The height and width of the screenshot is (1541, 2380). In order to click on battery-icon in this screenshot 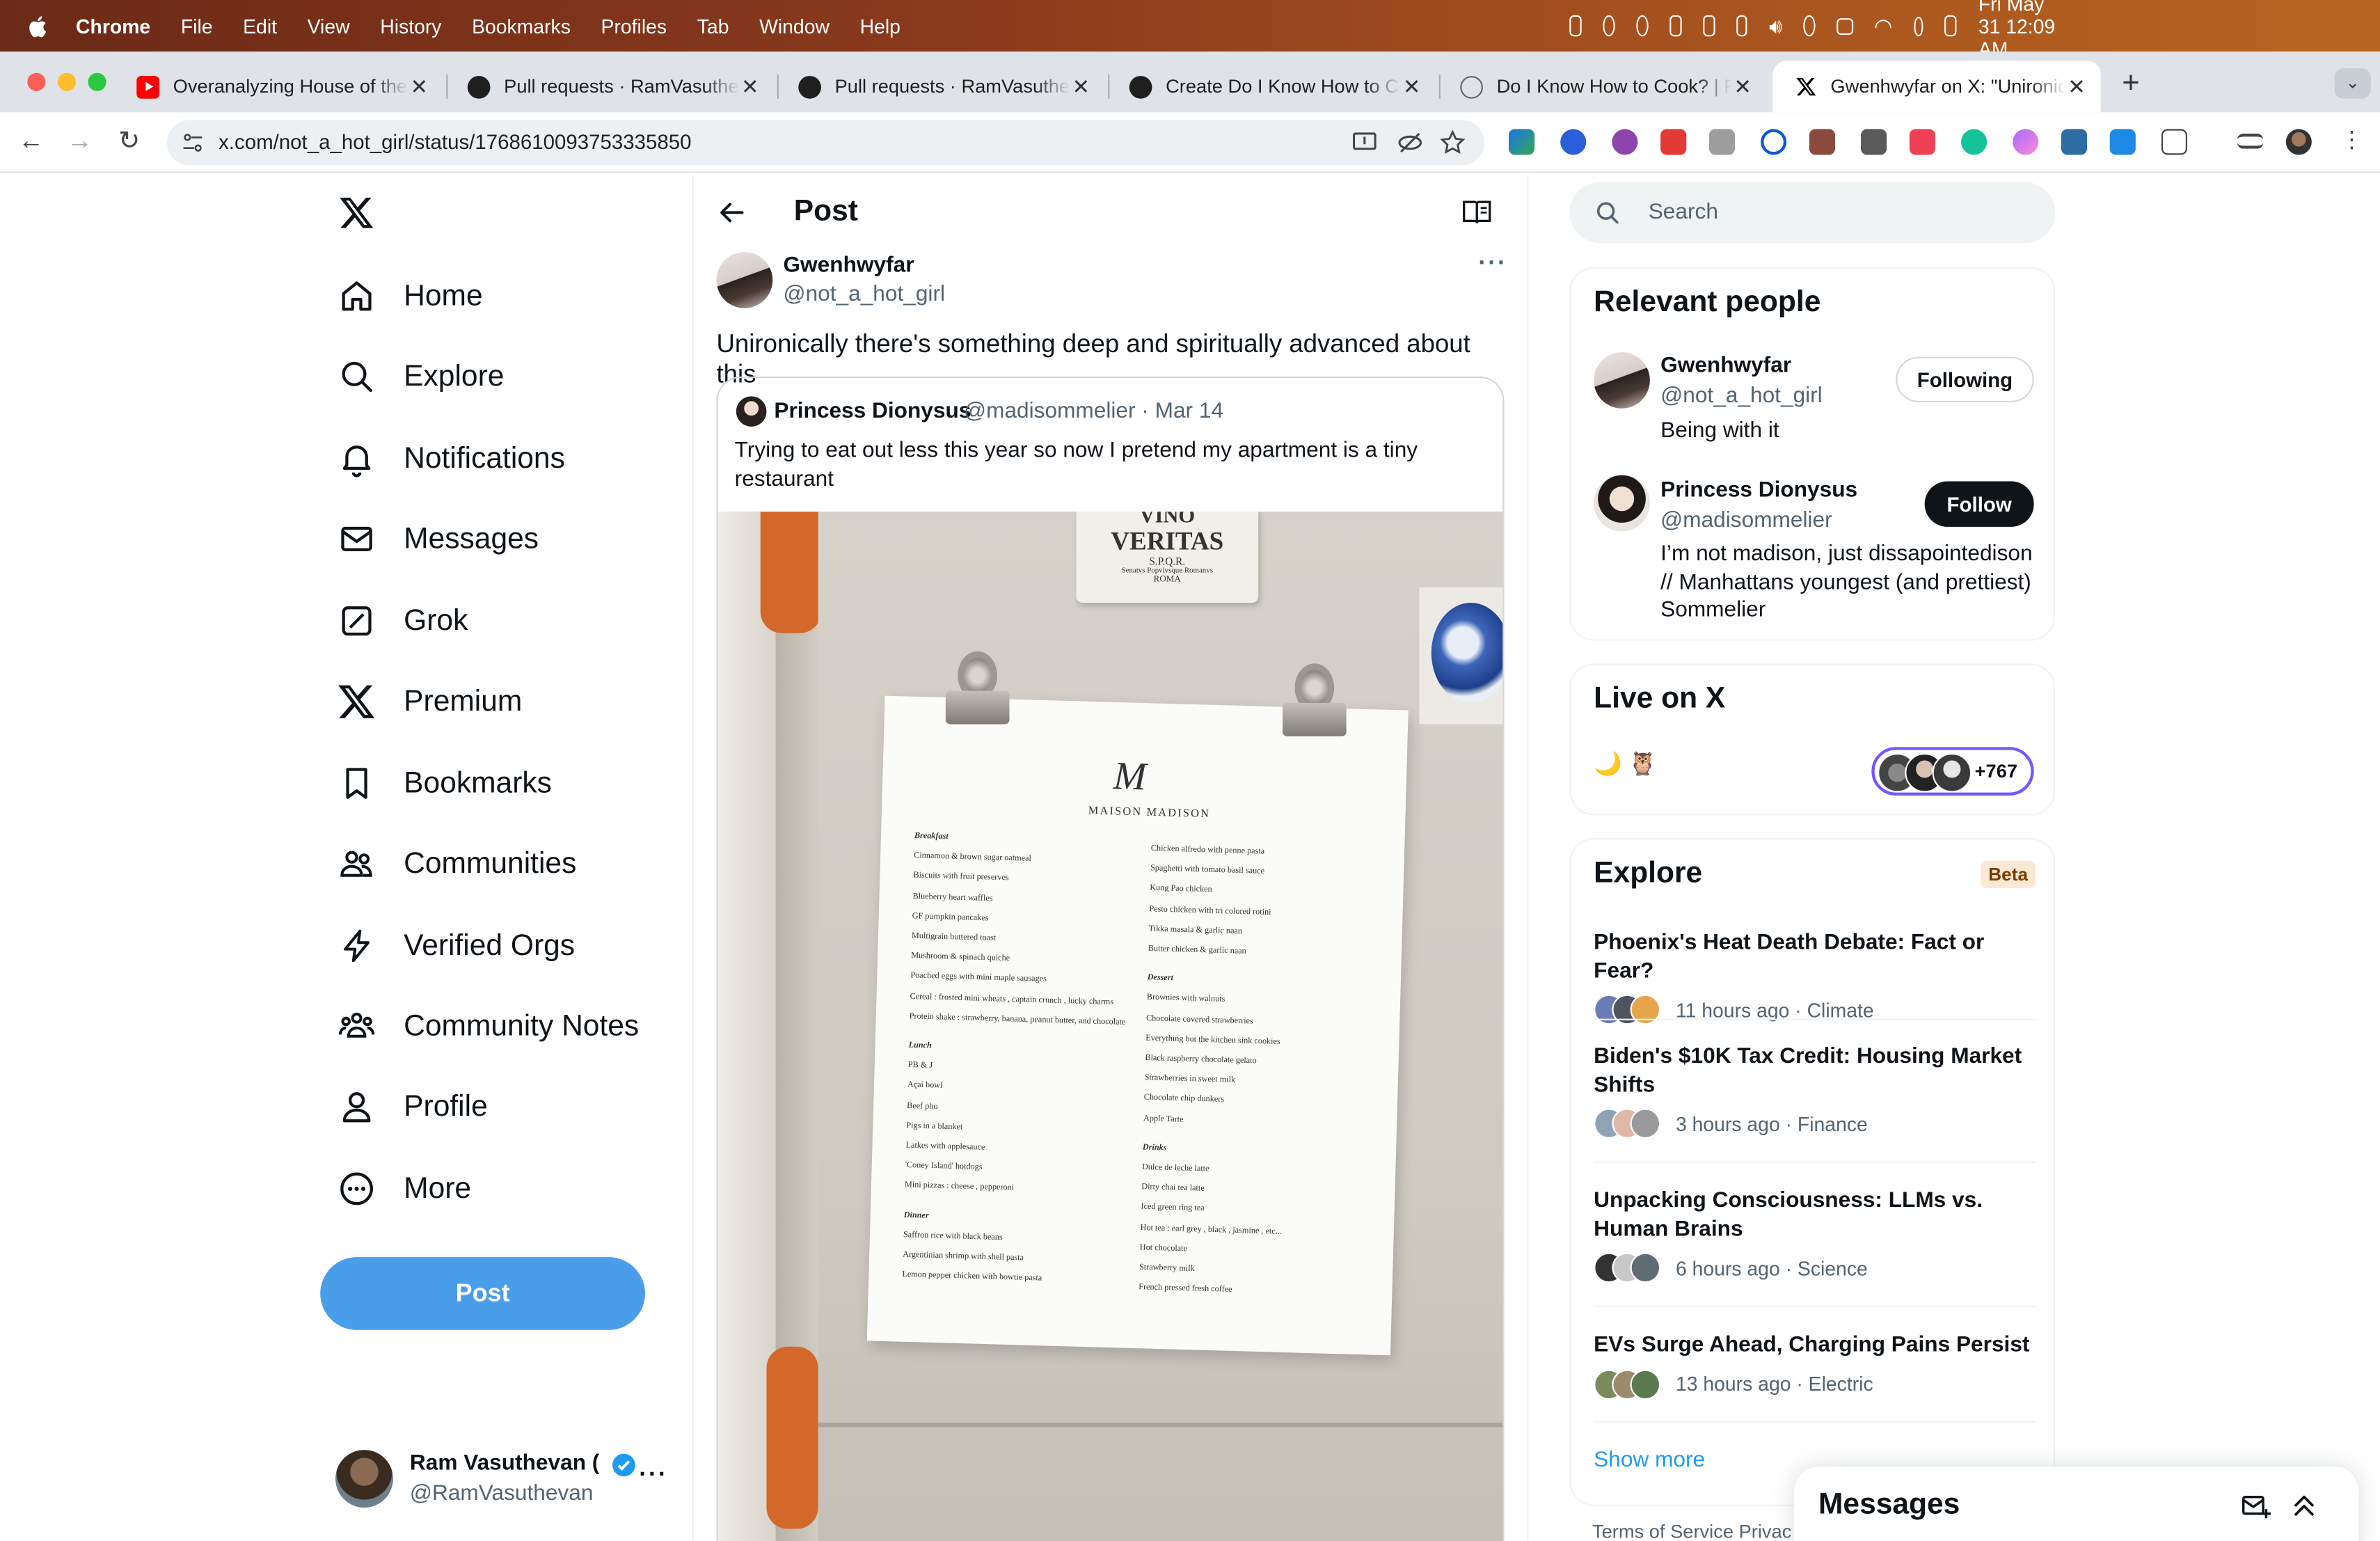, I will do `click(1844, 26)`.